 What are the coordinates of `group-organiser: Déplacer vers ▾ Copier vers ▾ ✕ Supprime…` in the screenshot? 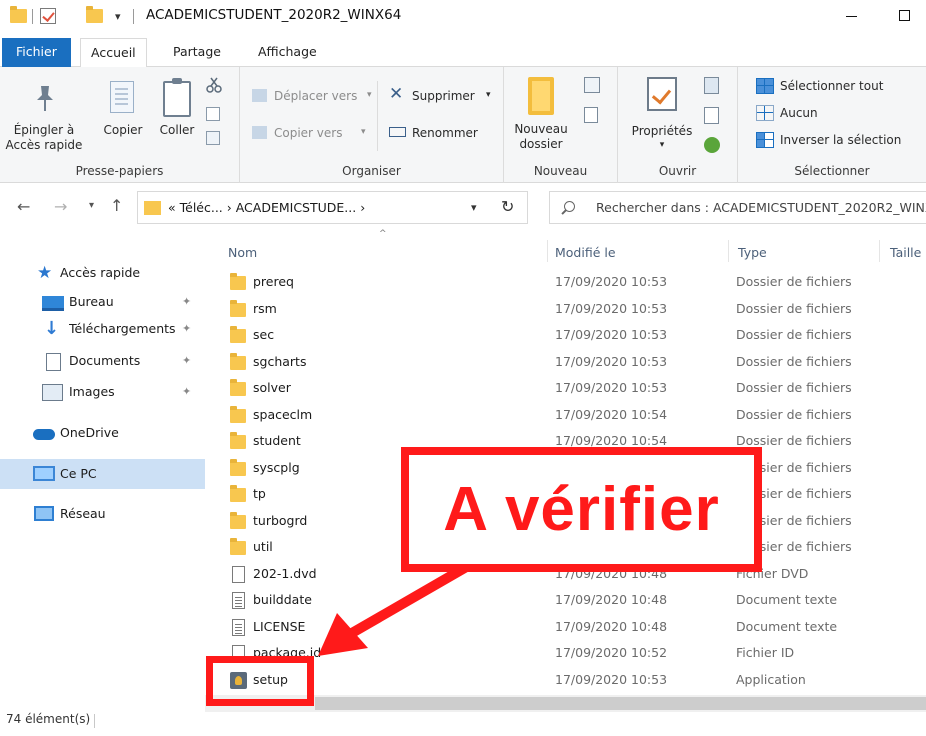 It's located at (372, 125).